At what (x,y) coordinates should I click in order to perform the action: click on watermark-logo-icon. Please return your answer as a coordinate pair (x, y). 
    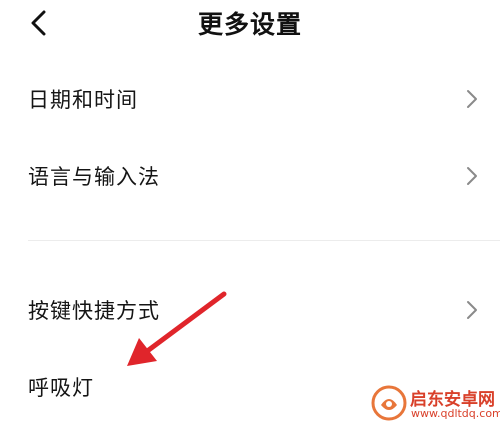
    Looking at the image, I should click on (389, 403).